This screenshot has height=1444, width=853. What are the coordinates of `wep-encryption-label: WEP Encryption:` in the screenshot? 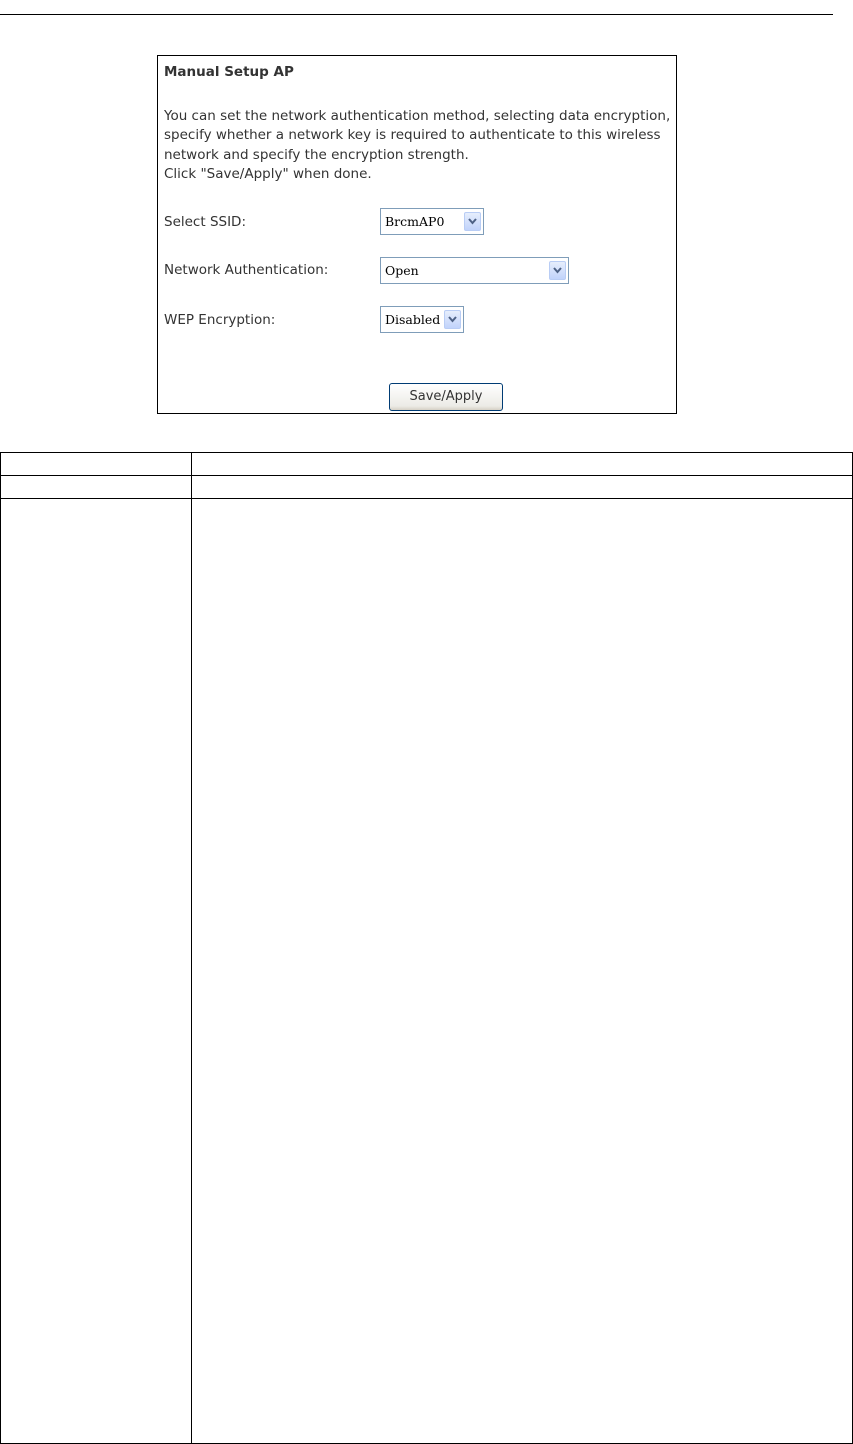 It's located at (220, 320).